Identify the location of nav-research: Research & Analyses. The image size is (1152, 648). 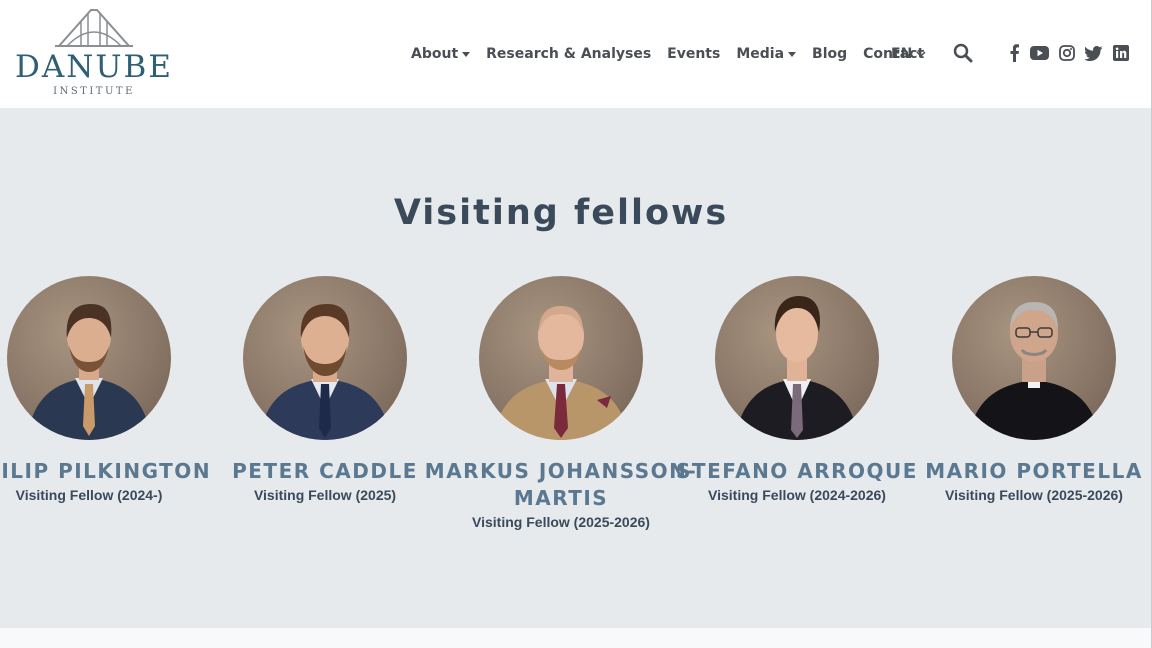
(568, 54).